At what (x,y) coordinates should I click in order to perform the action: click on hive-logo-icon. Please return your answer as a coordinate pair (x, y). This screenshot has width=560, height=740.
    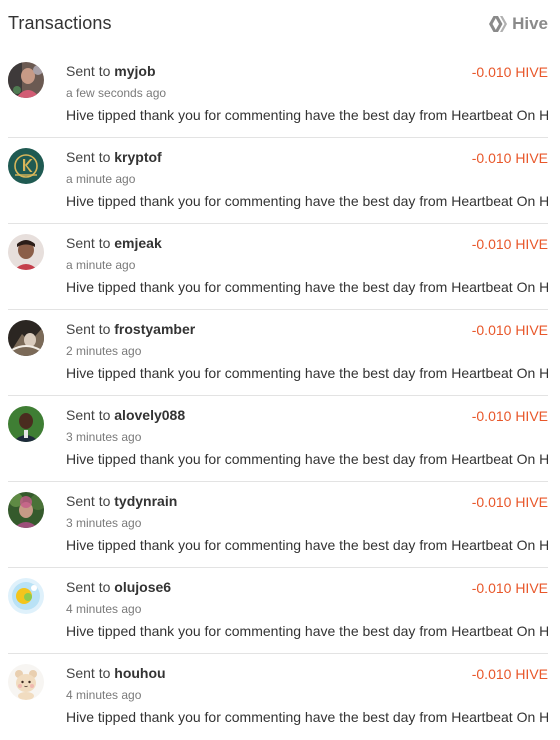
    Looking at the image, I should click on (498, 24).